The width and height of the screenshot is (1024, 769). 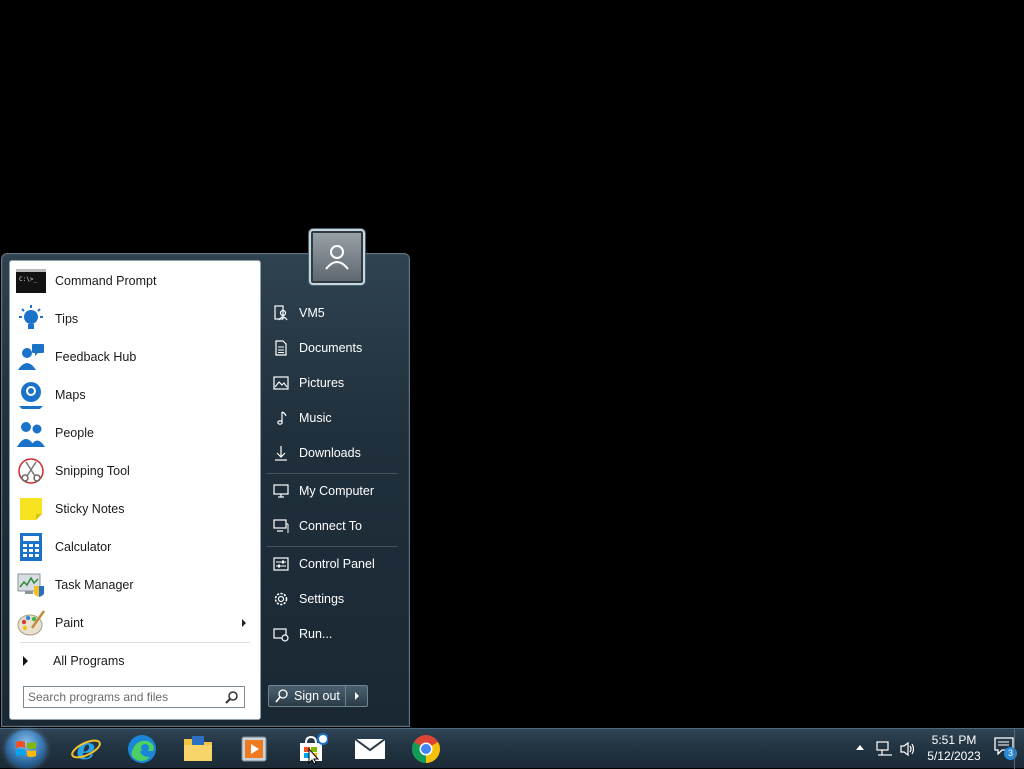 What do you see at coordinates (69, 623) in the screenshot?
I see `program-label: Paint` at bounding box center [69, 623].